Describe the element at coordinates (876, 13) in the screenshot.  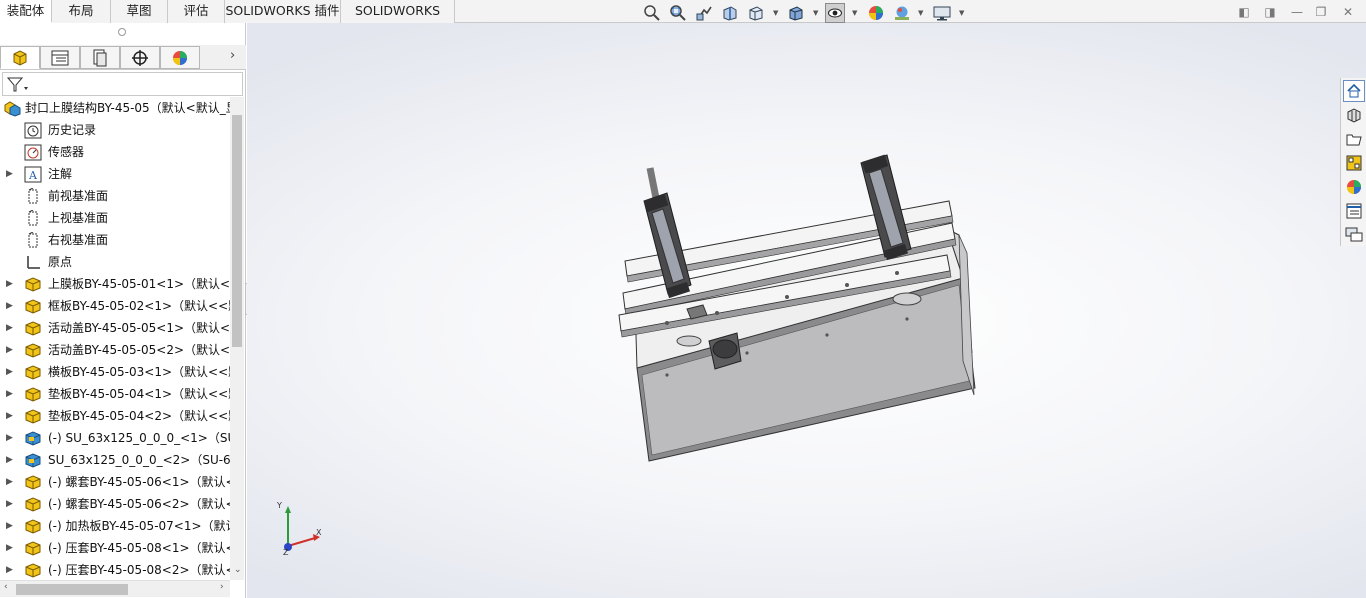
I see `edit-appearance-icon` at that location.